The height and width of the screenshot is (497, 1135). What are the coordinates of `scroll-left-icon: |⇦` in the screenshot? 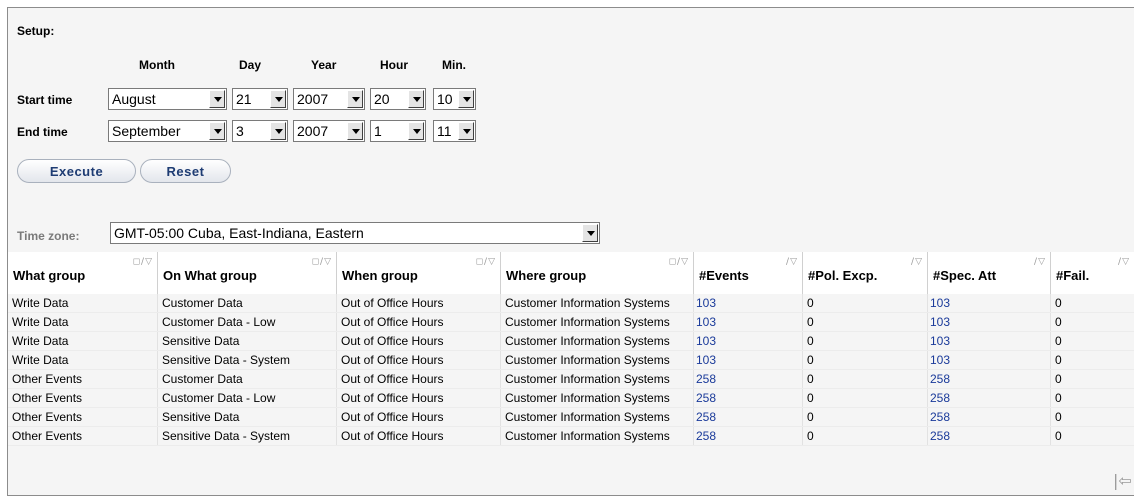 It's located at (1122, 480).